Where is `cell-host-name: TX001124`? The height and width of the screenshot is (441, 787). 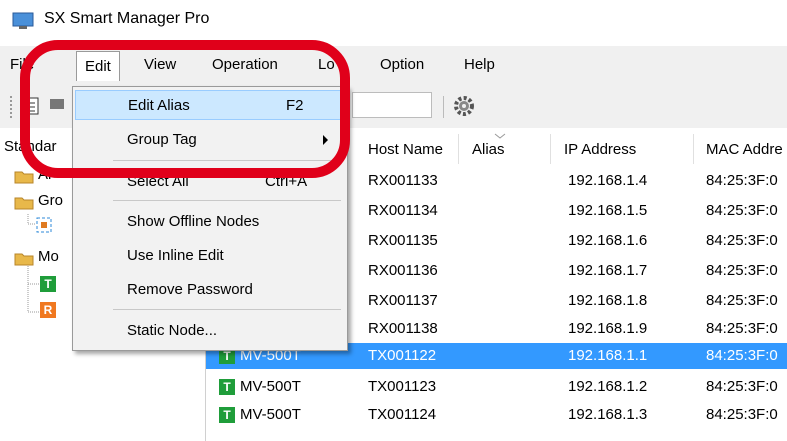 cell-host-name: TX001124 is located at coordinates (402, 414).